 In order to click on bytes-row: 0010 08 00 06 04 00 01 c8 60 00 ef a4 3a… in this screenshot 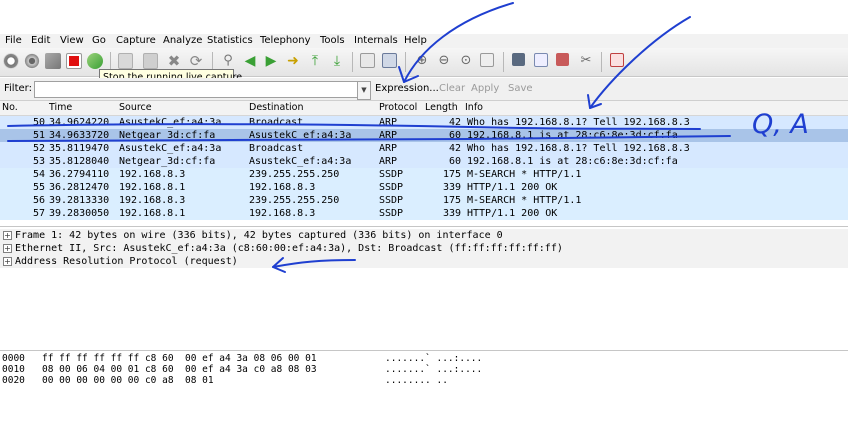, I will do `click(424, 369)`.